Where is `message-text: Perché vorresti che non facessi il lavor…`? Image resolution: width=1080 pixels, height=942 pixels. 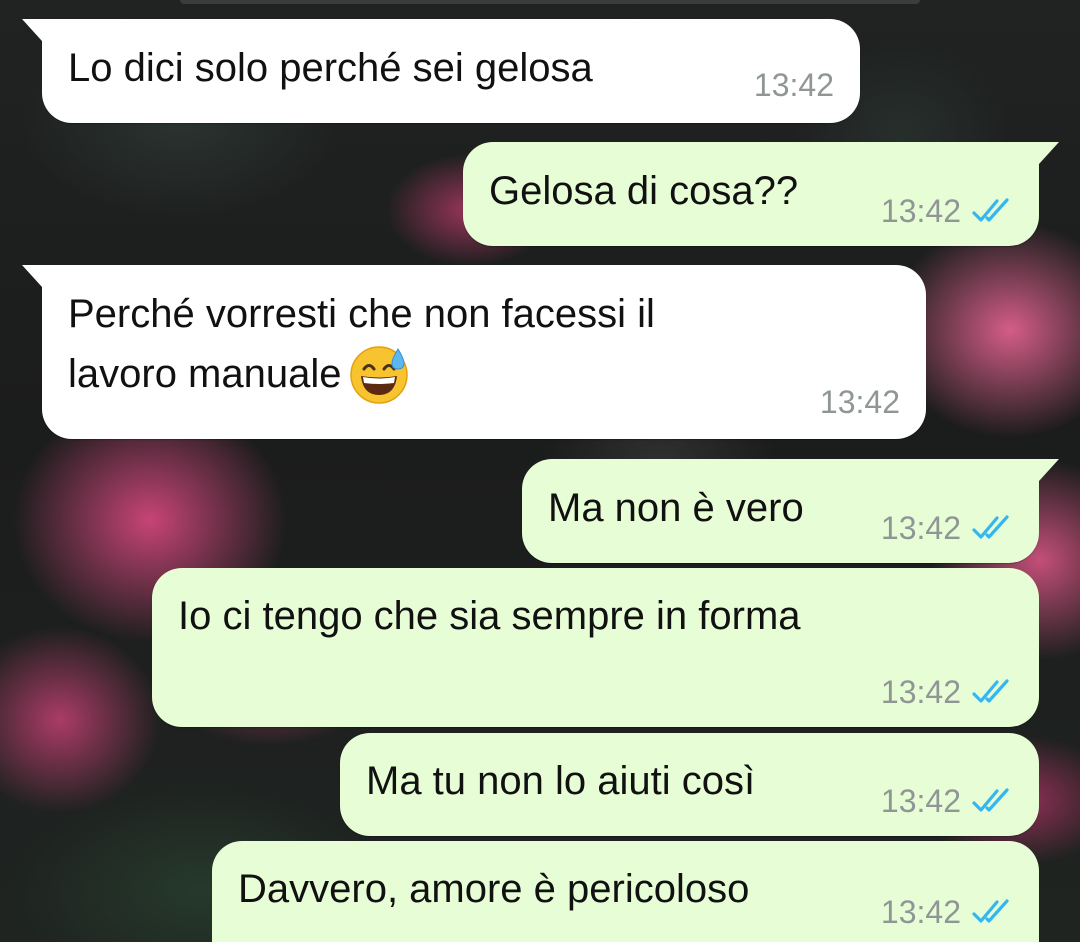 message-text: Perché vorresti che non facessi il lavor… is located at coordinates (361, 345).